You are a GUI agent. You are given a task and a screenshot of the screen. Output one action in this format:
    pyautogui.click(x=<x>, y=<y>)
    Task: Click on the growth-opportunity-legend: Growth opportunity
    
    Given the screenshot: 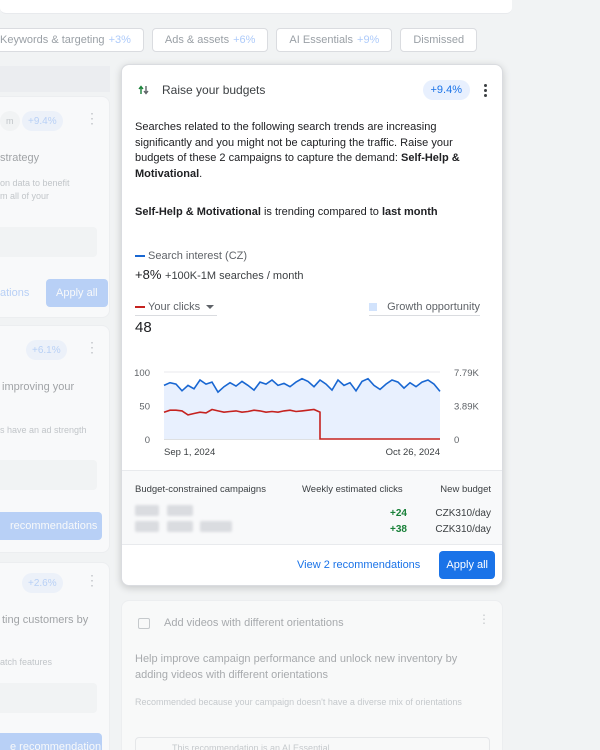 What is the action you would take?
    pyautogui.click(x=424, y=308)
    